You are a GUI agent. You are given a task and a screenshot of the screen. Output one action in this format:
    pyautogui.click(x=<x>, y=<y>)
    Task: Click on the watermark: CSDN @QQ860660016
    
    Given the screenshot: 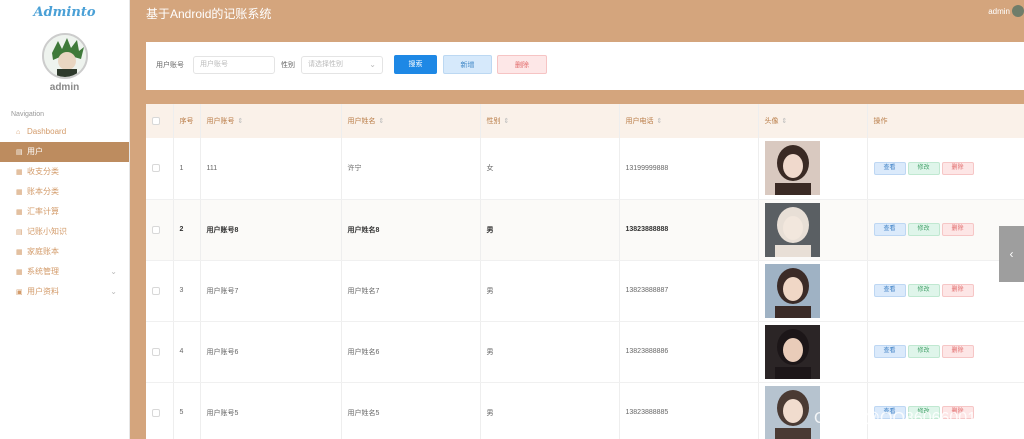 What is the action you would take?
    pyautogui.click(x=899, y=418)
    